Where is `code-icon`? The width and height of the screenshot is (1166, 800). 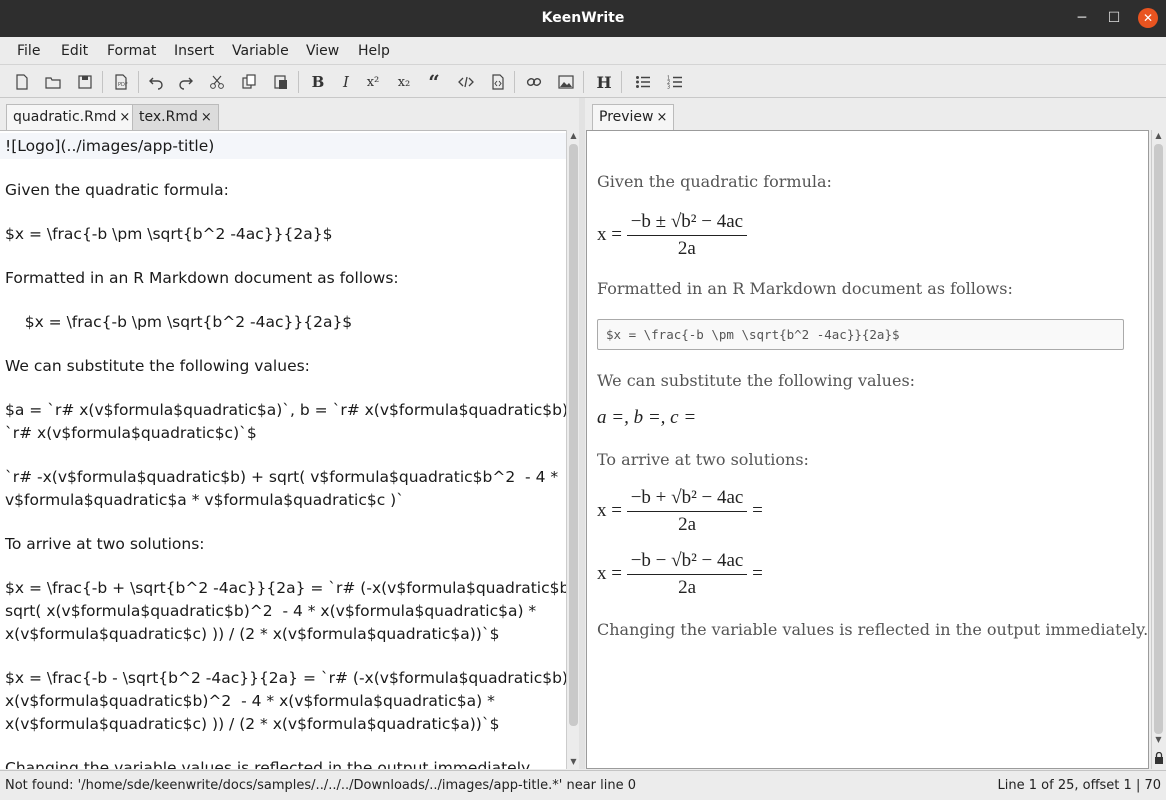
code-icon is located at coordinates (466, 82).